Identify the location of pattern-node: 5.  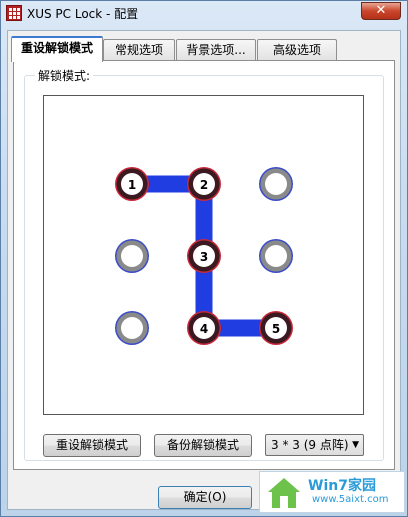
(276, 328).